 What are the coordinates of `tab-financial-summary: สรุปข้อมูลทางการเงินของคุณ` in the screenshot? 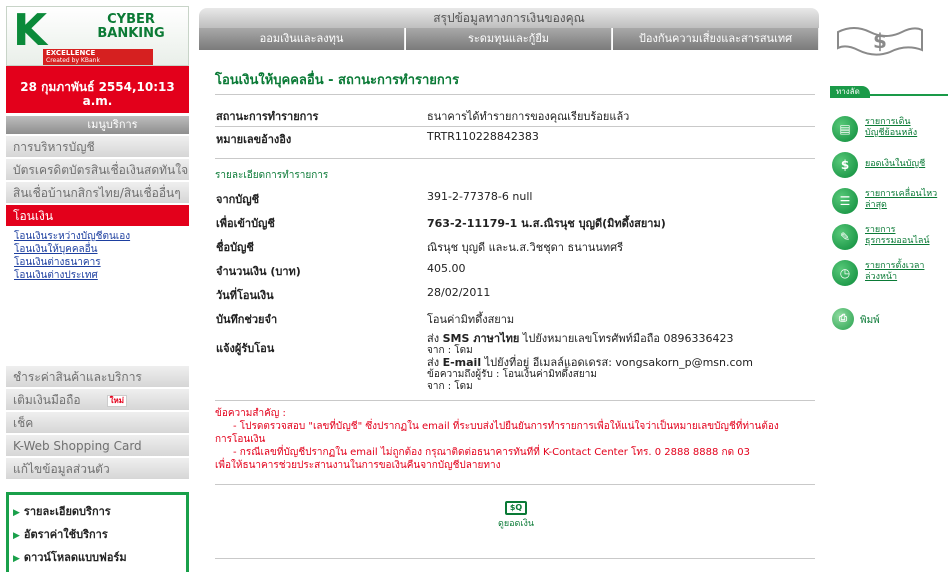 It's located at (509, 18).